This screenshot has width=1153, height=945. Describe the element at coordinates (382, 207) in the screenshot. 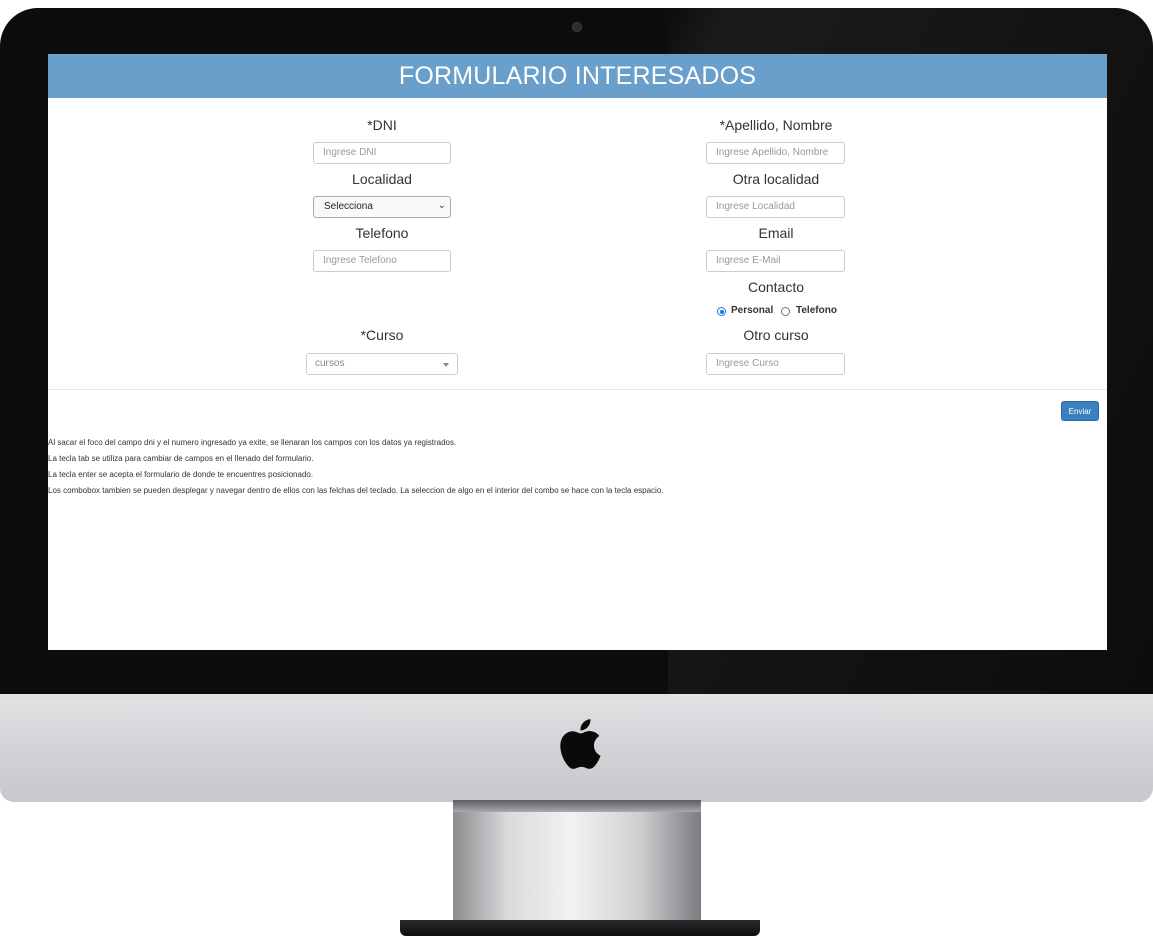

I see `localidad-select: Selecciona ⌄` at that location.